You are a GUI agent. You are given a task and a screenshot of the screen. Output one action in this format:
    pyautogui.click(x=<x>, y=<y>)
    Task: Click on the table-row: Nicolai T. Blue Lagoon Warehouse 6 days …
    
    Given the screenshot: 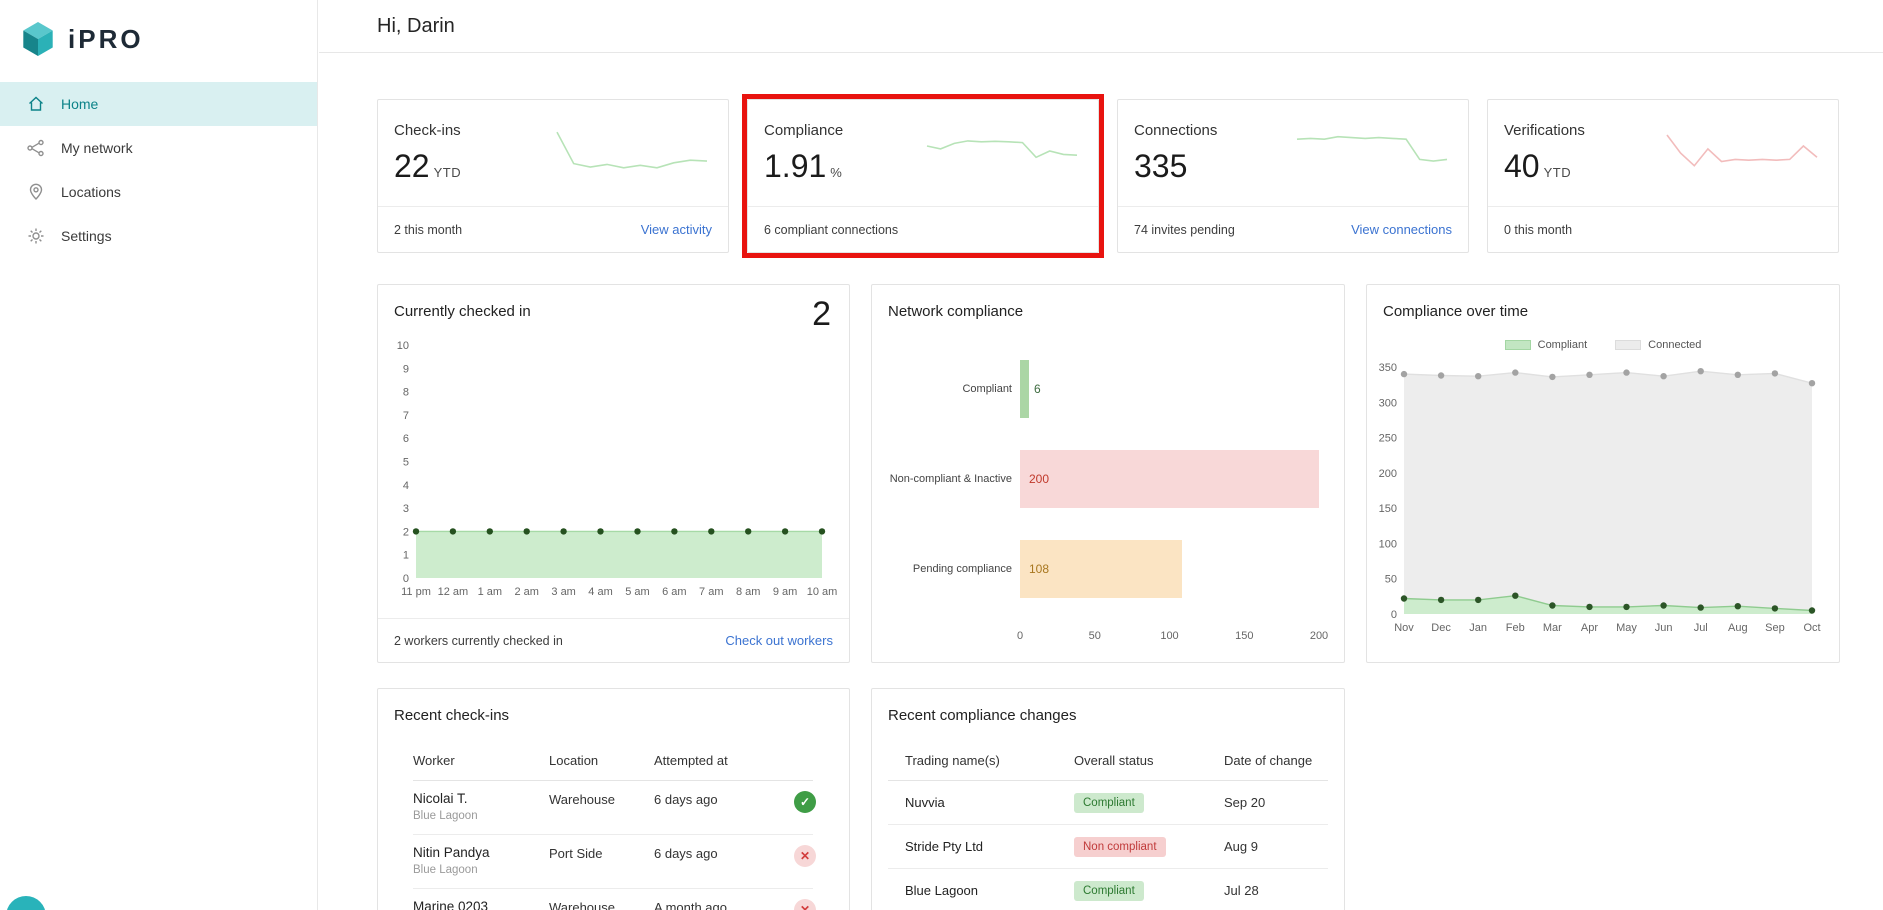 What is the action you would take?
    pyautogui.click(x=614, y=808)
    